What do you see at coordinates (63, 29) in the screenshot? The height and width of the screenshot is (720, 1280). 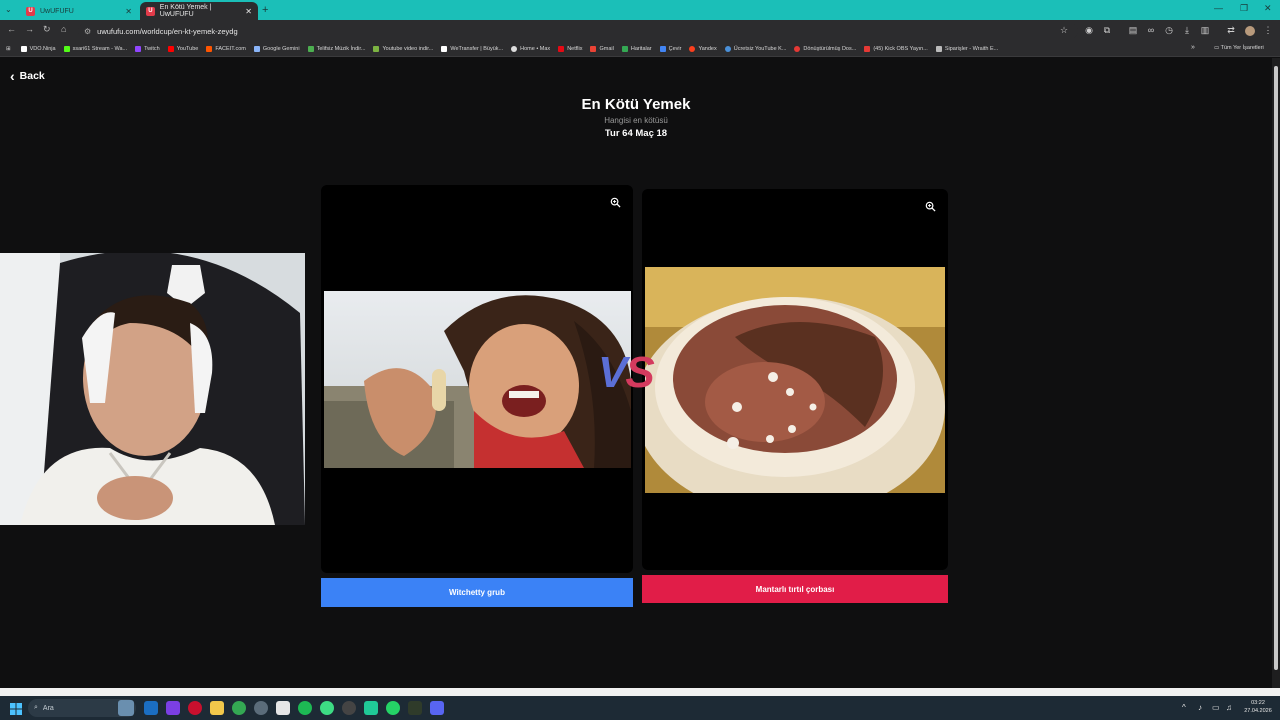 I see `home-icon: ⌂` at bounding box center [63, 29].